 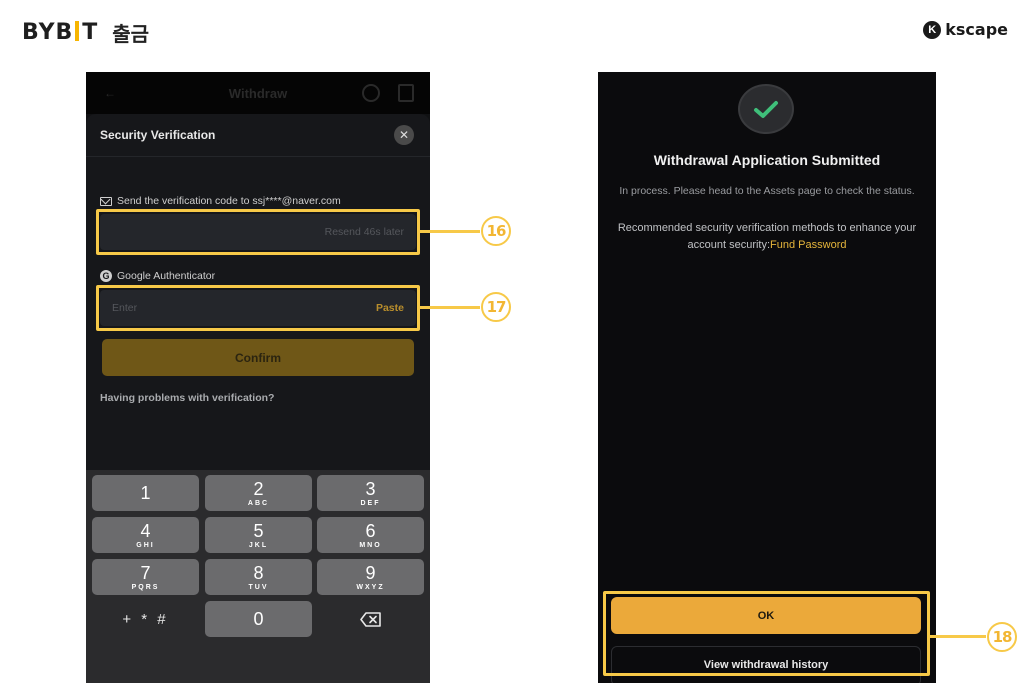 What do you see at coordinates (145, 530) in the screenshot?
I see `key-number: 4` at bounding box center [145, 530].